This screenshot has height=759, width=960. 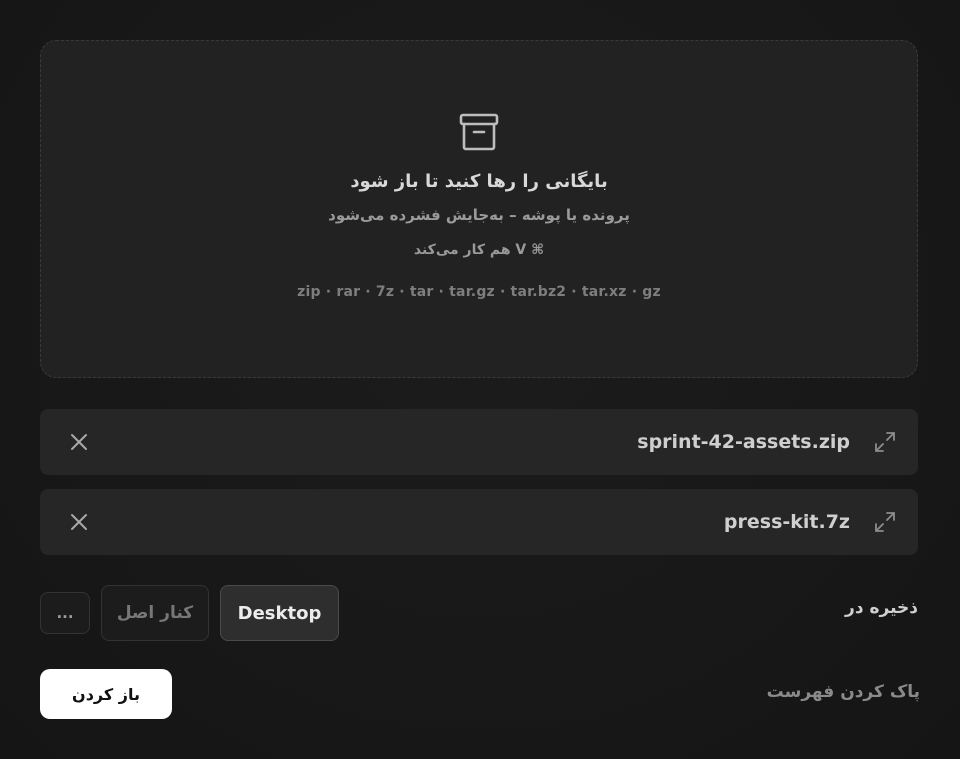 I want to click on file-name: sprint-42-assets.zip, so click(x=743, y=442).